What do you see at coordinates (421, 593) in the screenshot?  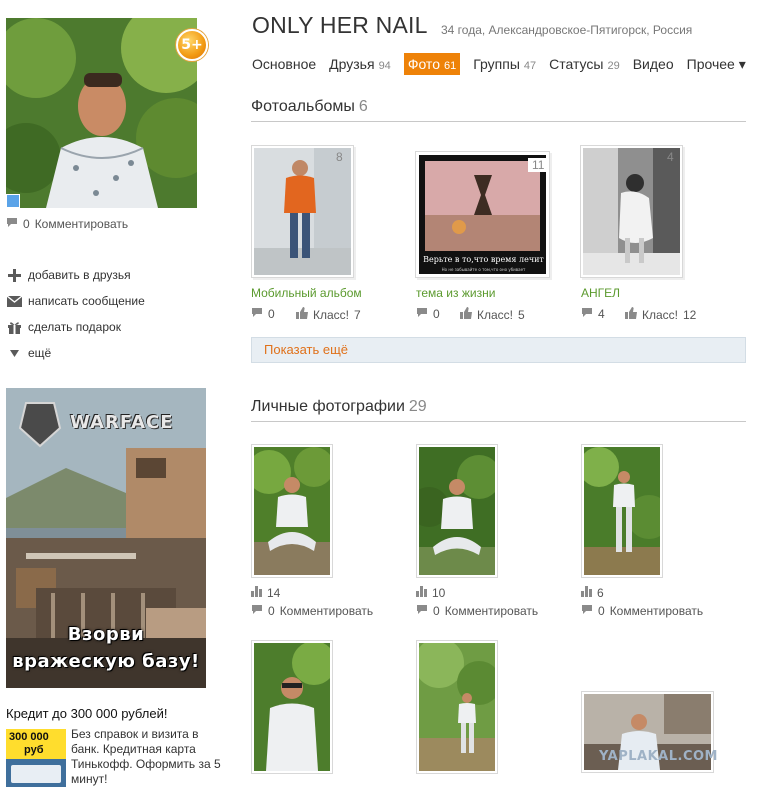 I see `bar-chart-icon` at bounding box center [421, 593].